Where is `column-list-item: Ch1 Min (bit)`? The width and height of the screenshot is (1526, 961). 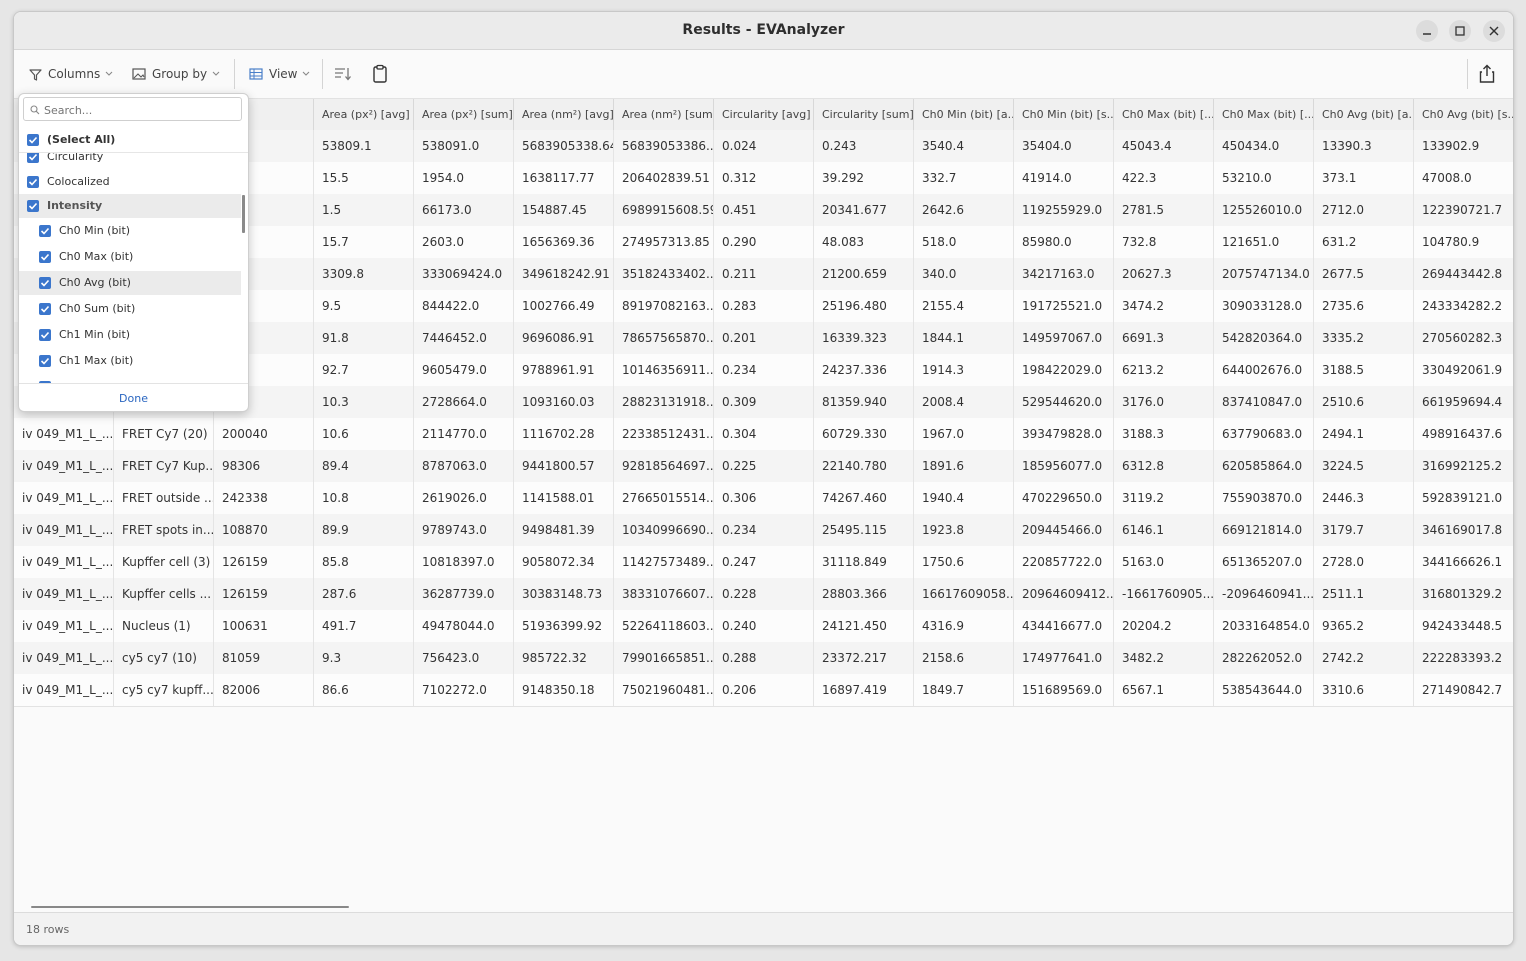
column-list-item: Ch1 Min (bit) is located at coordinates (130, 335).